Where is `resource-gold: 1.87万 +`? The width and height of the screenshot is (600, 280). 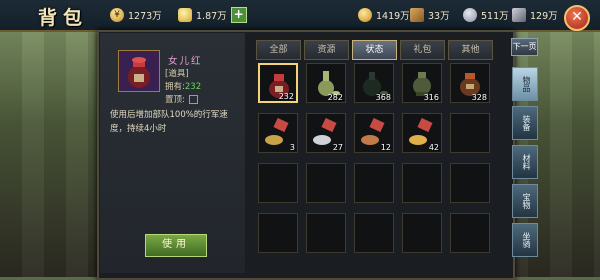
resource-gold: 1.87万 + is located at coordinates (212, 14).